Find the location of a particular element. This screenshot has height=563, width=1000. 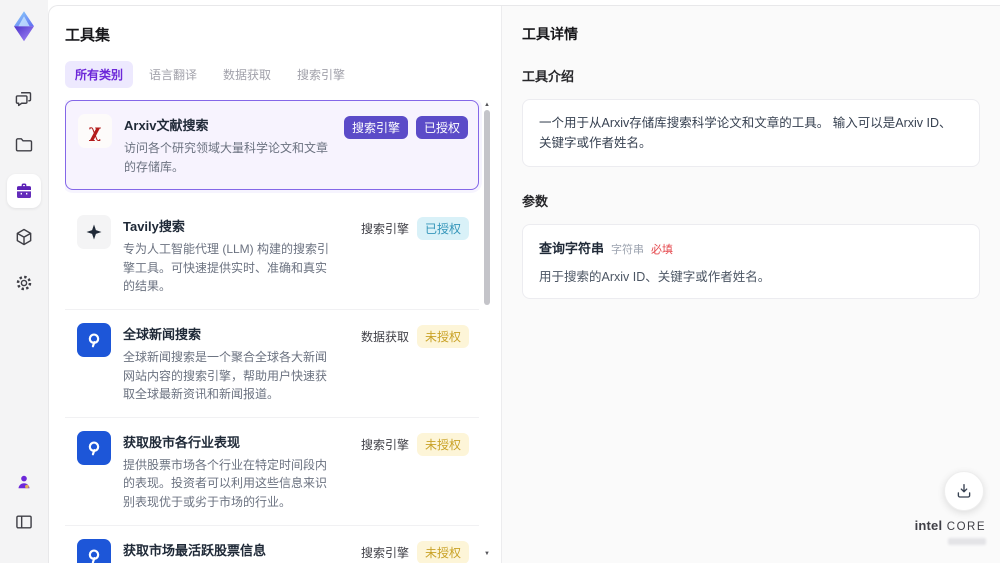

page-title: 工具集 is located at coordinates (88, 35).